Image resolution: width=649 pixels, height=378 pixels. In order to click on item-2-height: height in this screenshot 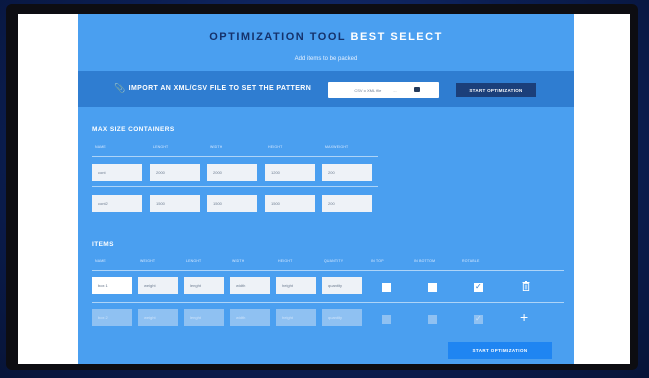, I will do `click(296, 317)`.